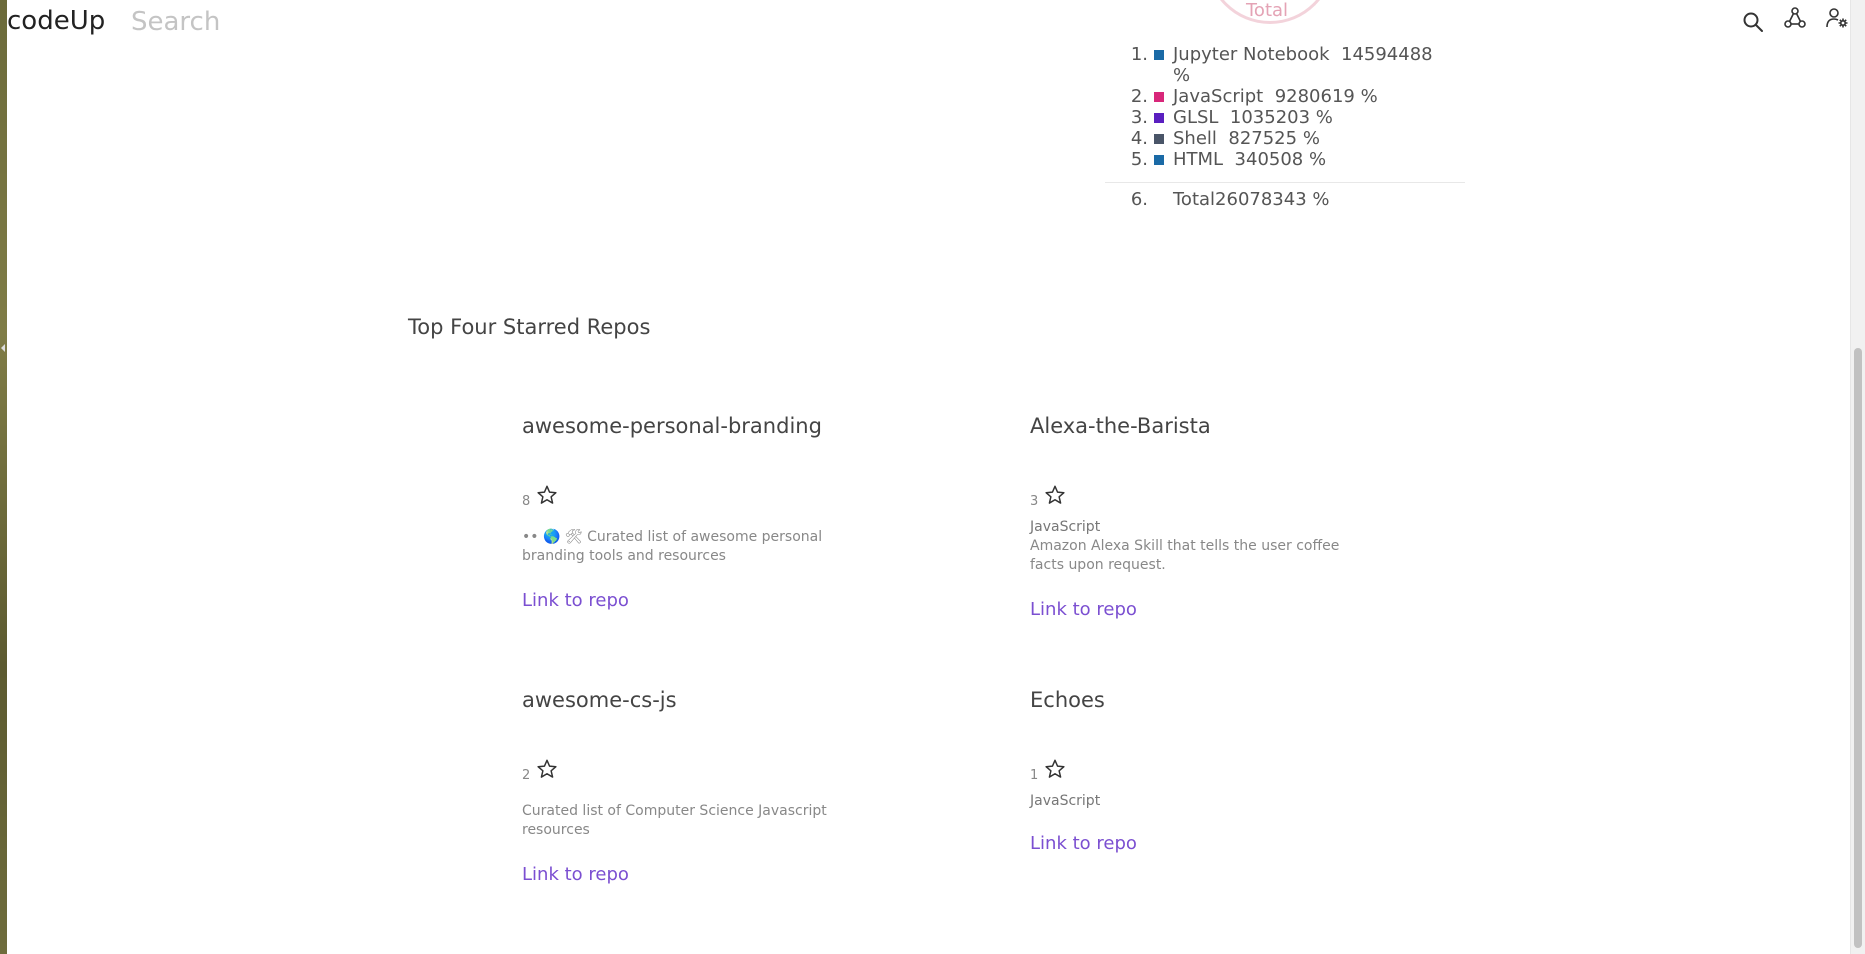 The image size is (1865, 954). I want to click on language-entry: Jupyter Notebook 14594488 %, so click(1303, 65).